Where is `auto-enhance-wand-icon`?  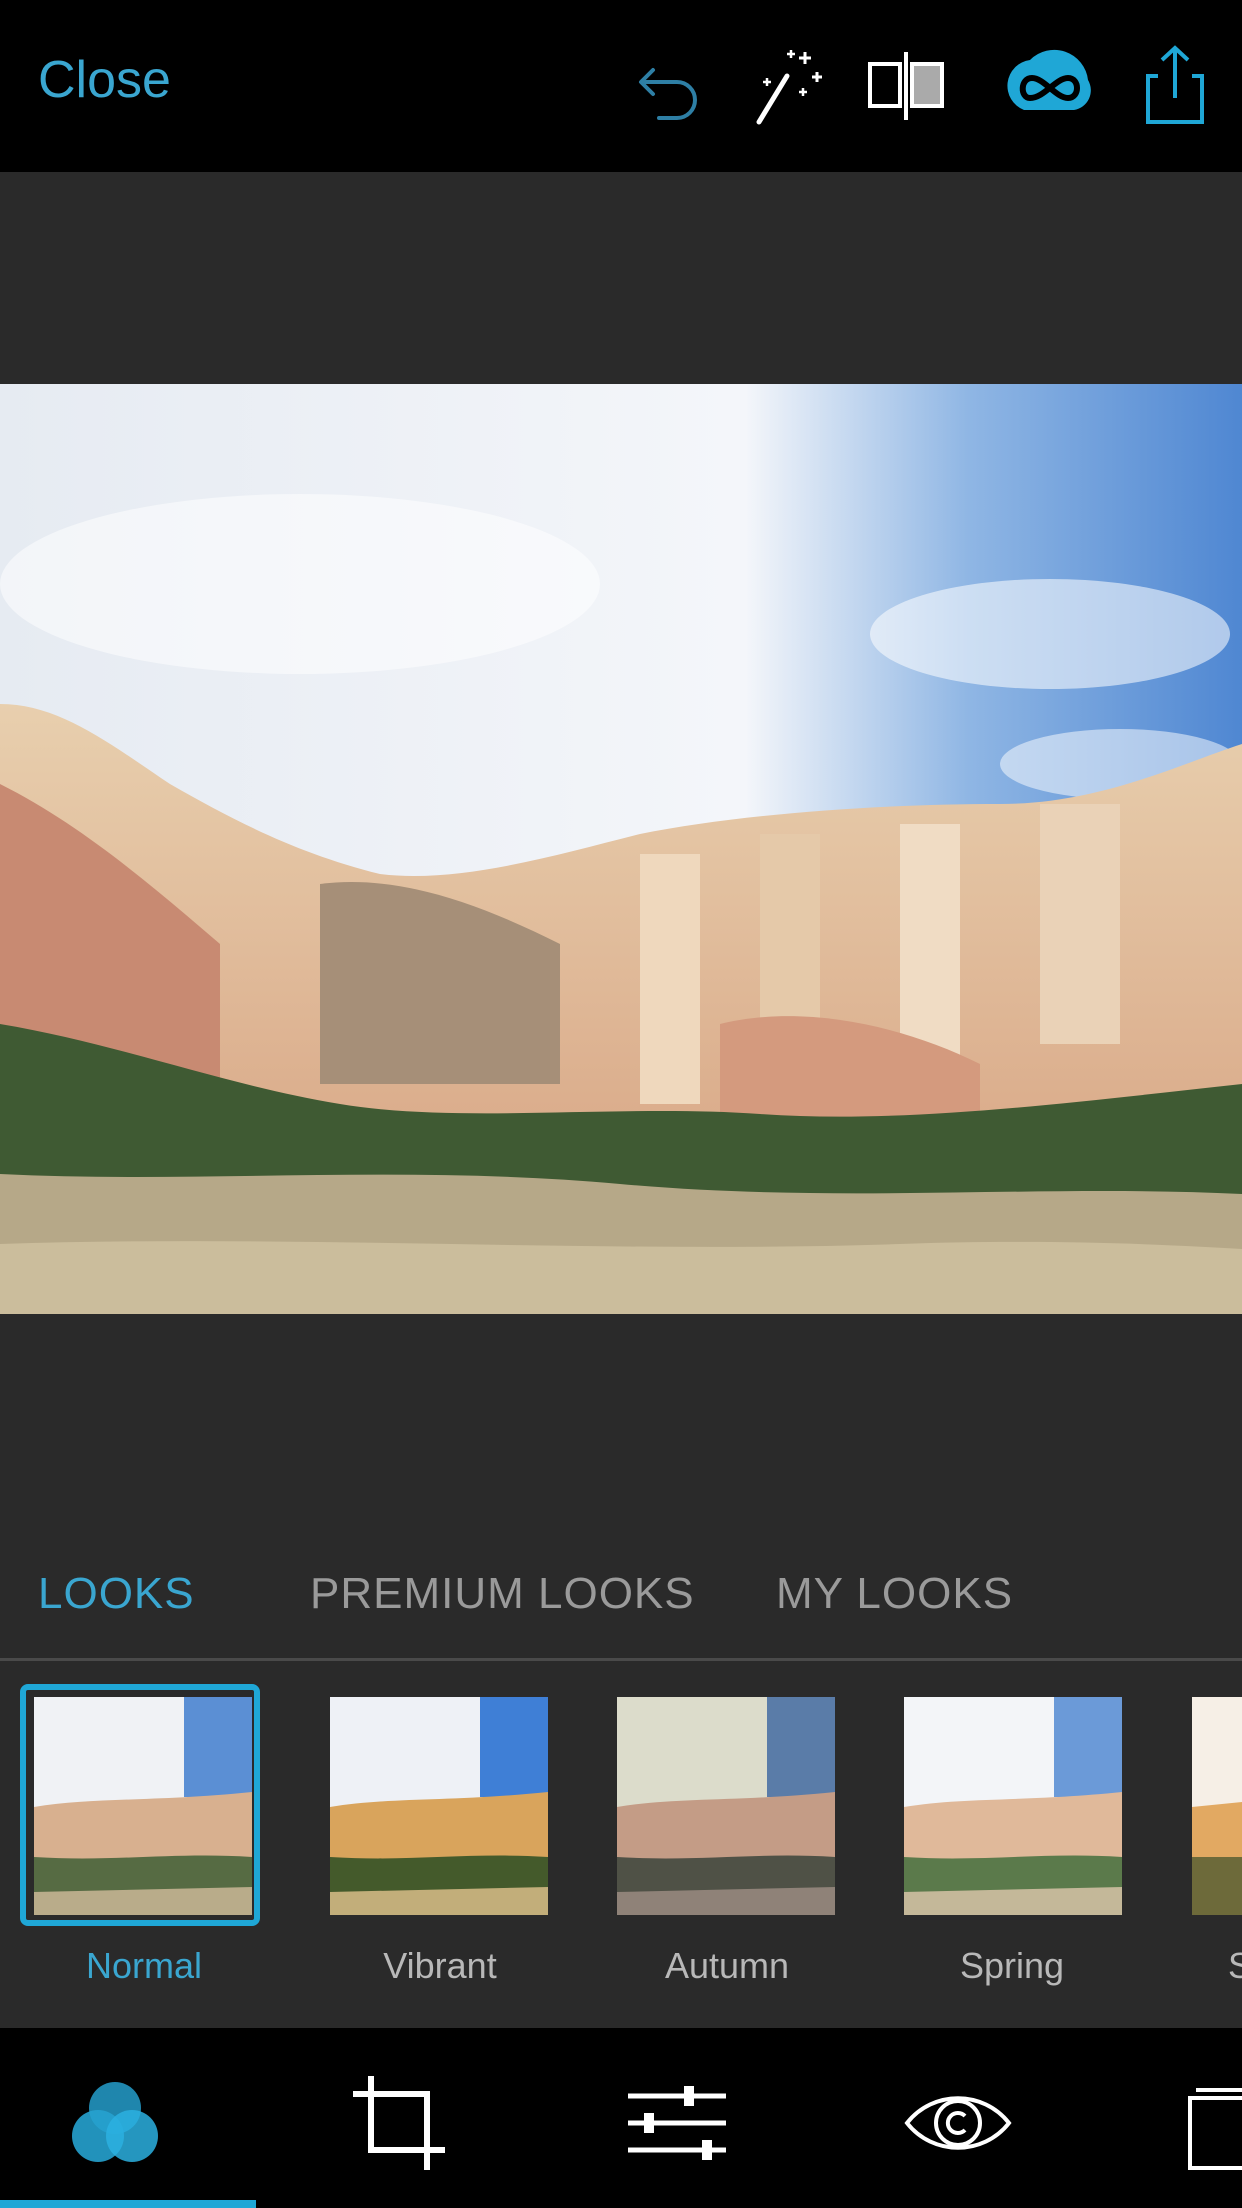 auto-enhance-wand-icon is located at coordinates (790, 85).